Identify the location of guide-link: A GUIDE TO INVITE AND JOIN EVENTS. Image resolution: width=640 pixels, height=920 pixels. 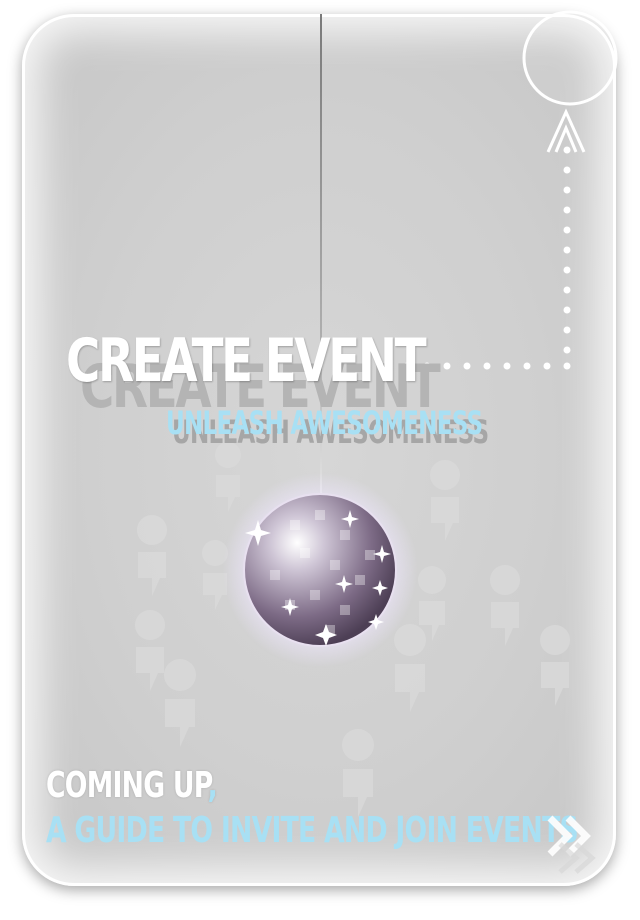
(312, 830).